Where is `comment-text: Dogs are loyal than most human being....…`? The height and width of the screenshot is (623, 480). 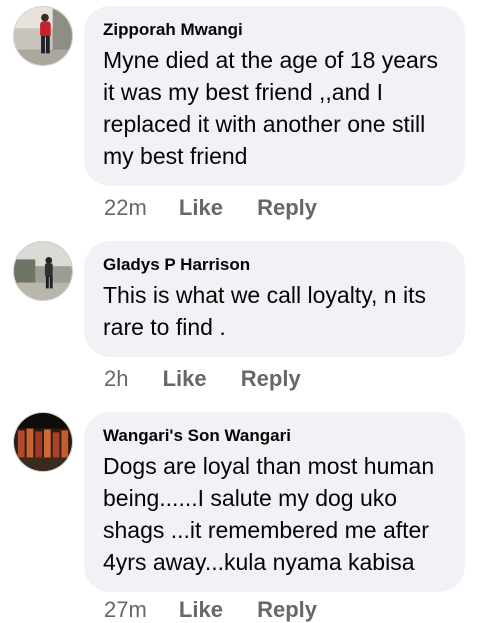 comment-text: Dogs are loyal than most human being....… is located at coordinates (269, 514).